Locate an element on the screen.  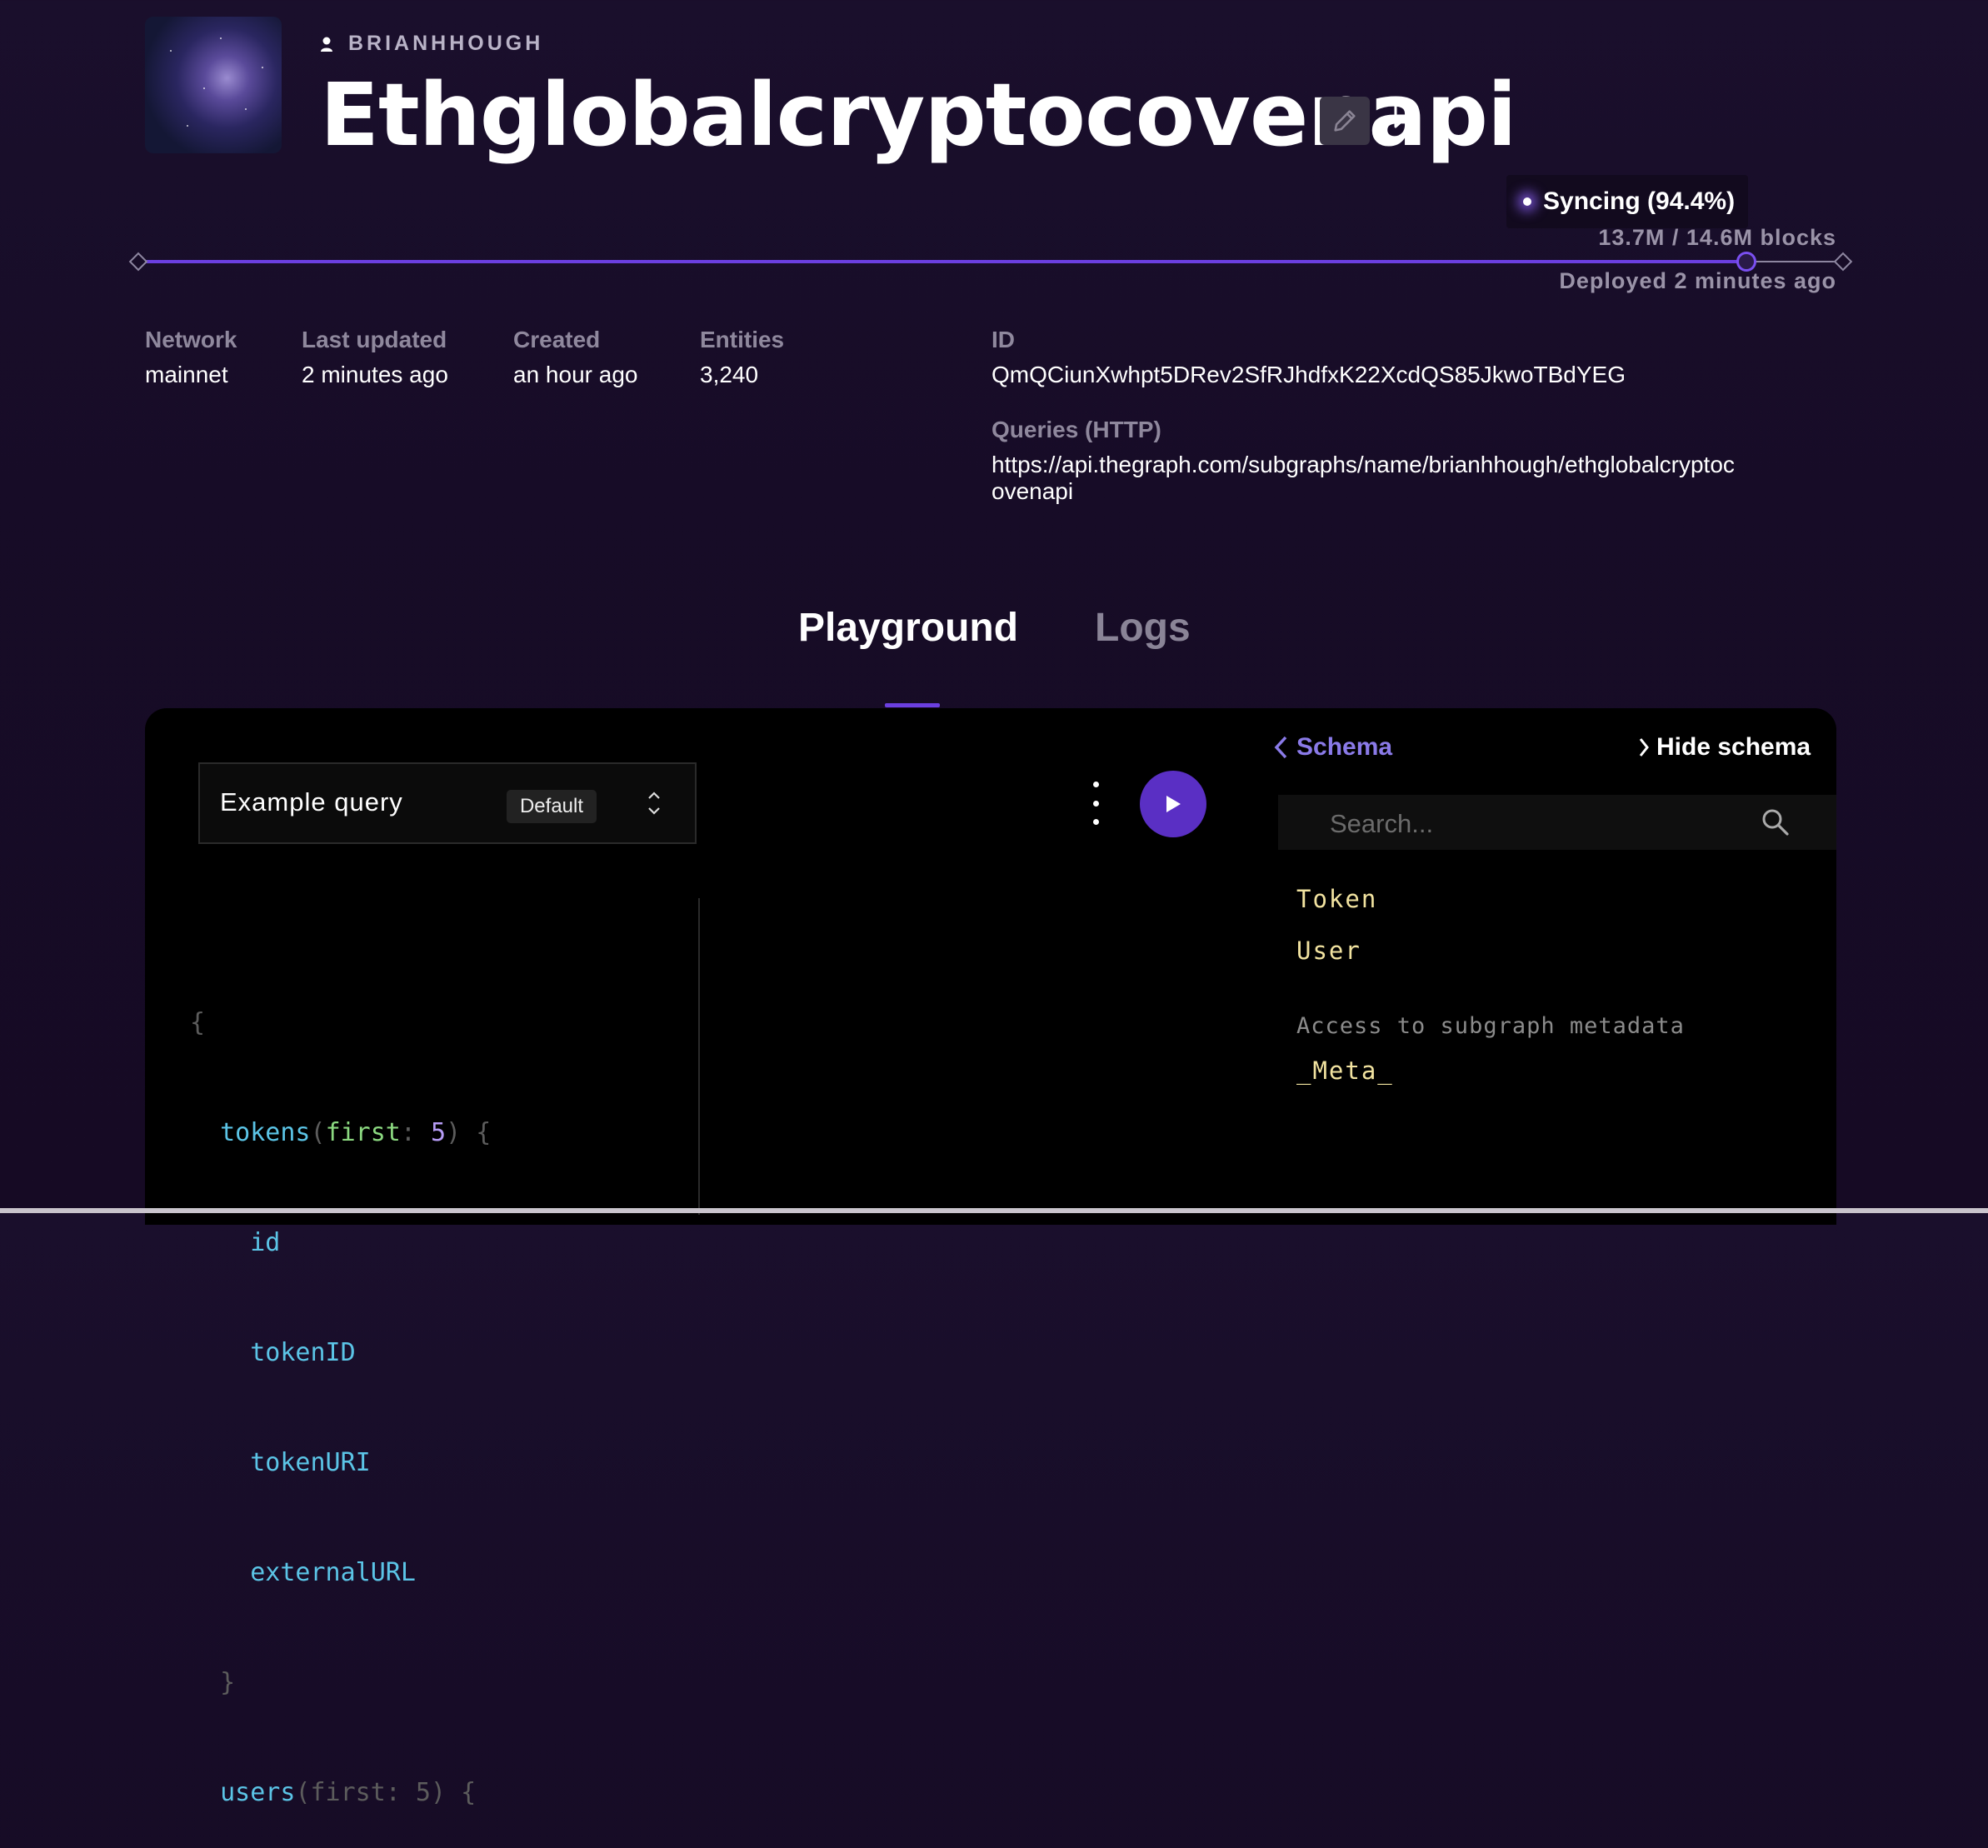
play-icon is located at coordinates (1173, 804).